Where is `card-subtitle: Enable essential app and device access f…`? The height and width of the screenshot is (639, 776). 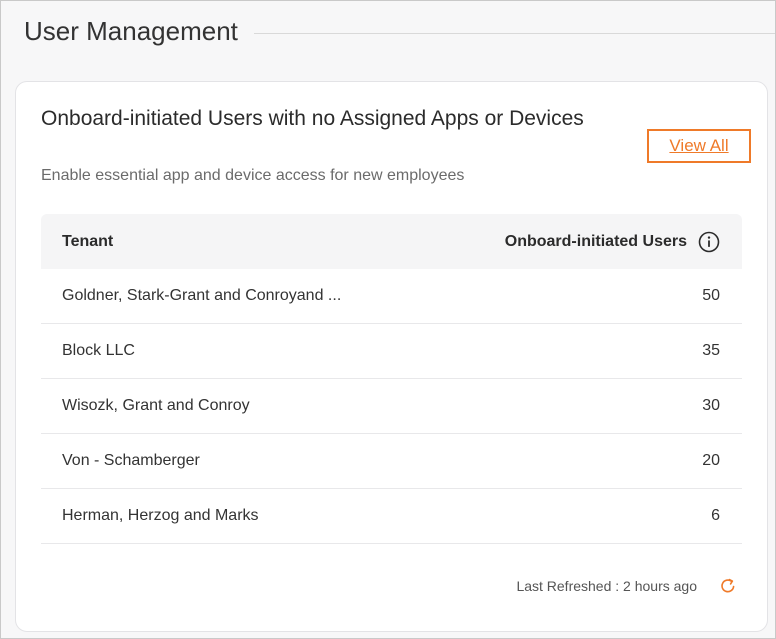 card-subtitle: Enable essential app and device access f… is located at coordinates (253, 175).